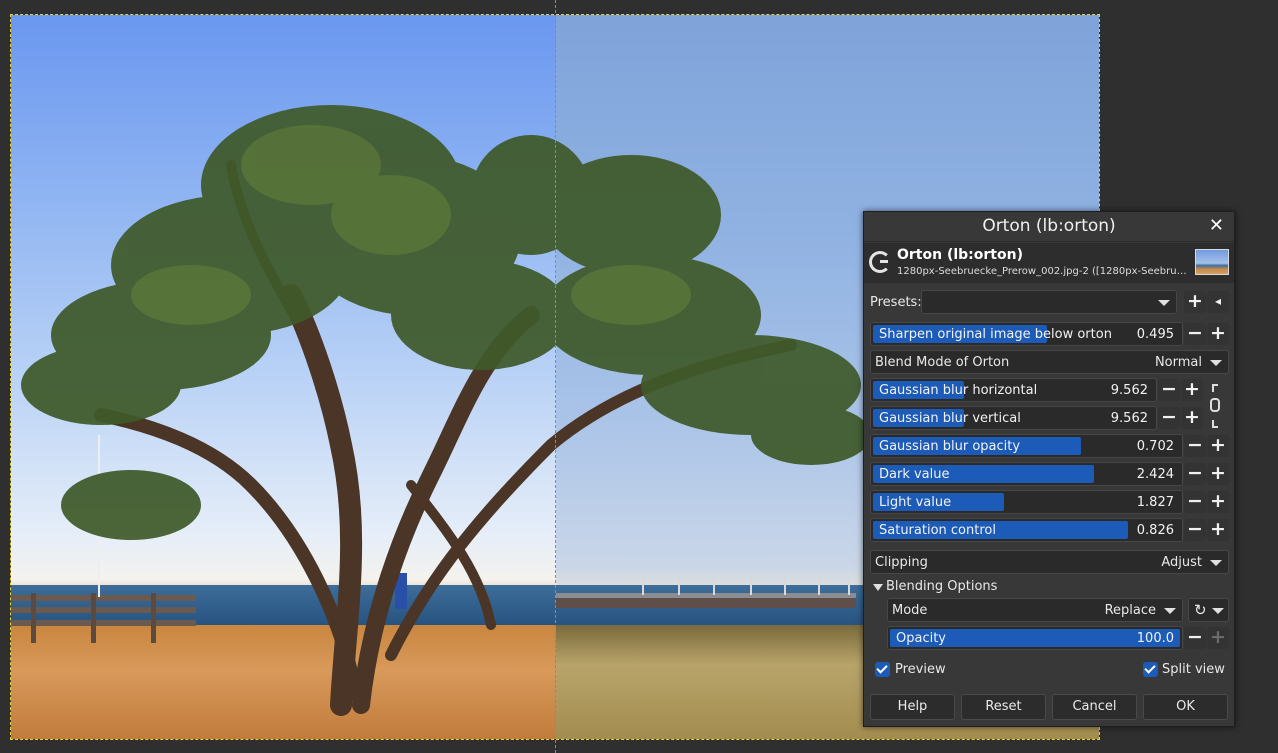 The width and height of the screenshot is (1278, 753). I want to click on dialog-title: Orton (lb:orton), so click(1049, 226).